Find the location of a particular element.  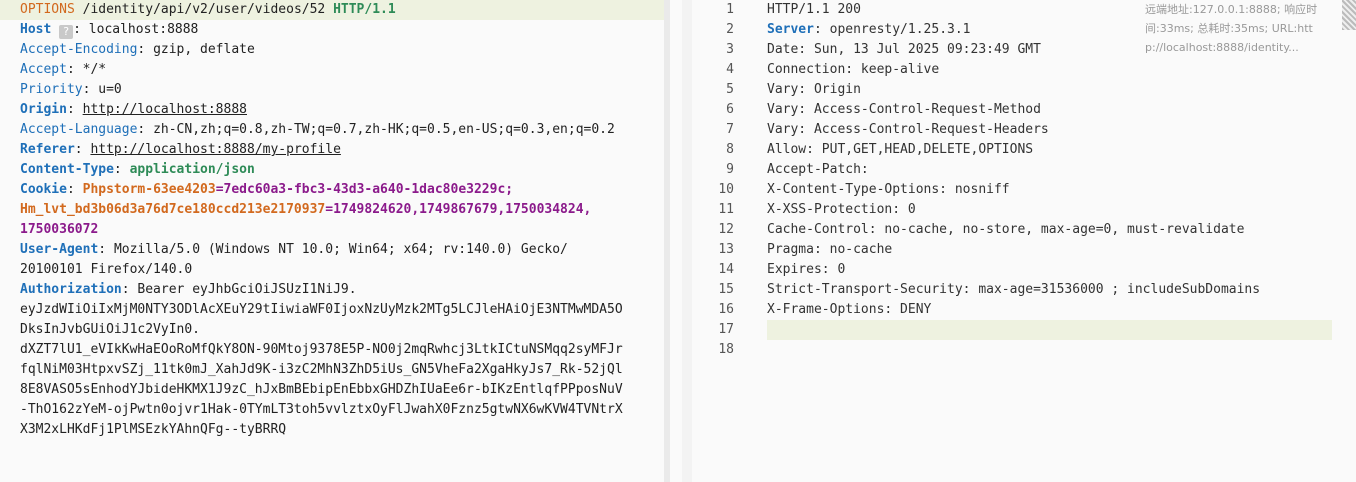

line-number: 17 is located at coordinates (726, 329).